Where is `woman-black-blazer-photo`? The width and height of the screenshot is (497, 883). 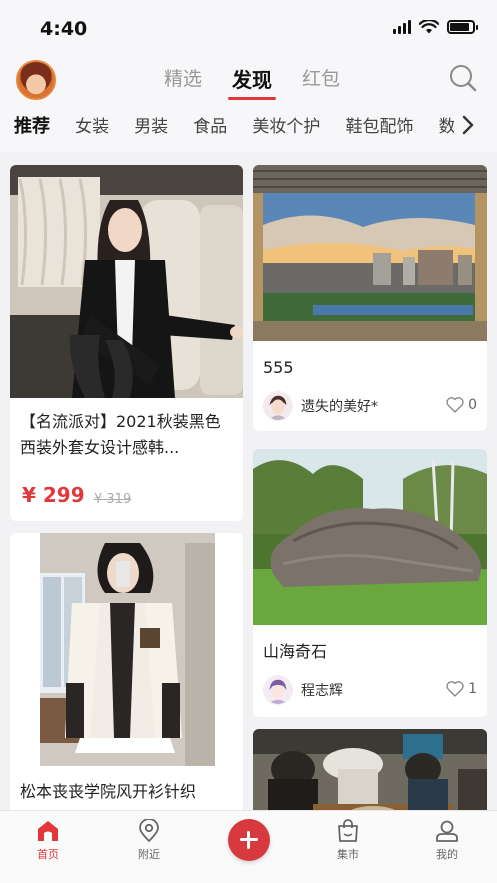 woman-black-blazer-photo is located at coordinates (126, 281).